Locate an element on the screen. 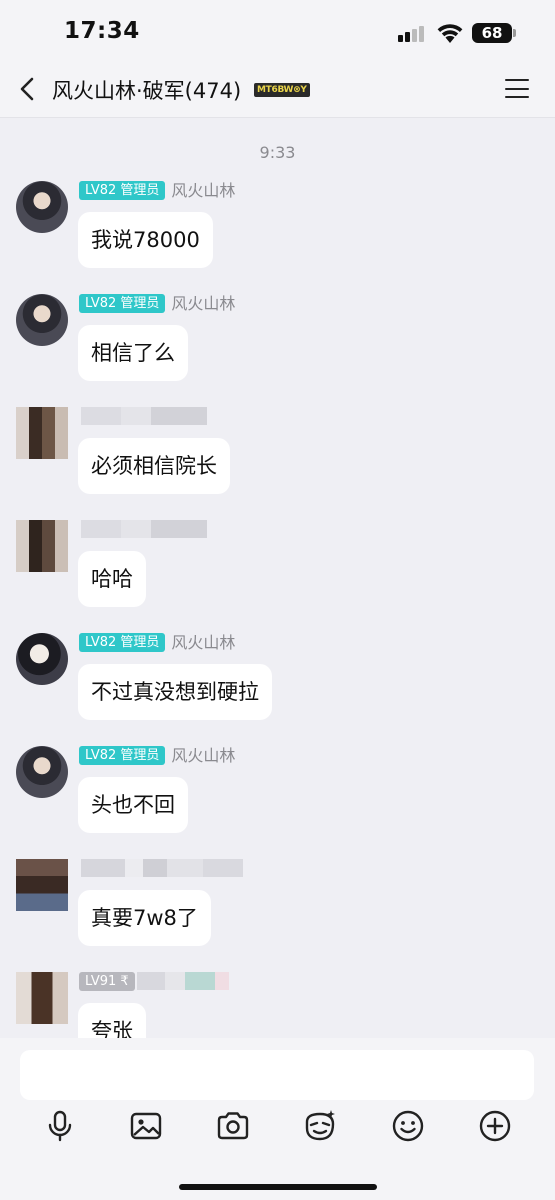 The height and width of the screenshot is (1200, 555). message-bubble: 相信了么 is located at coordinates (133, 353).